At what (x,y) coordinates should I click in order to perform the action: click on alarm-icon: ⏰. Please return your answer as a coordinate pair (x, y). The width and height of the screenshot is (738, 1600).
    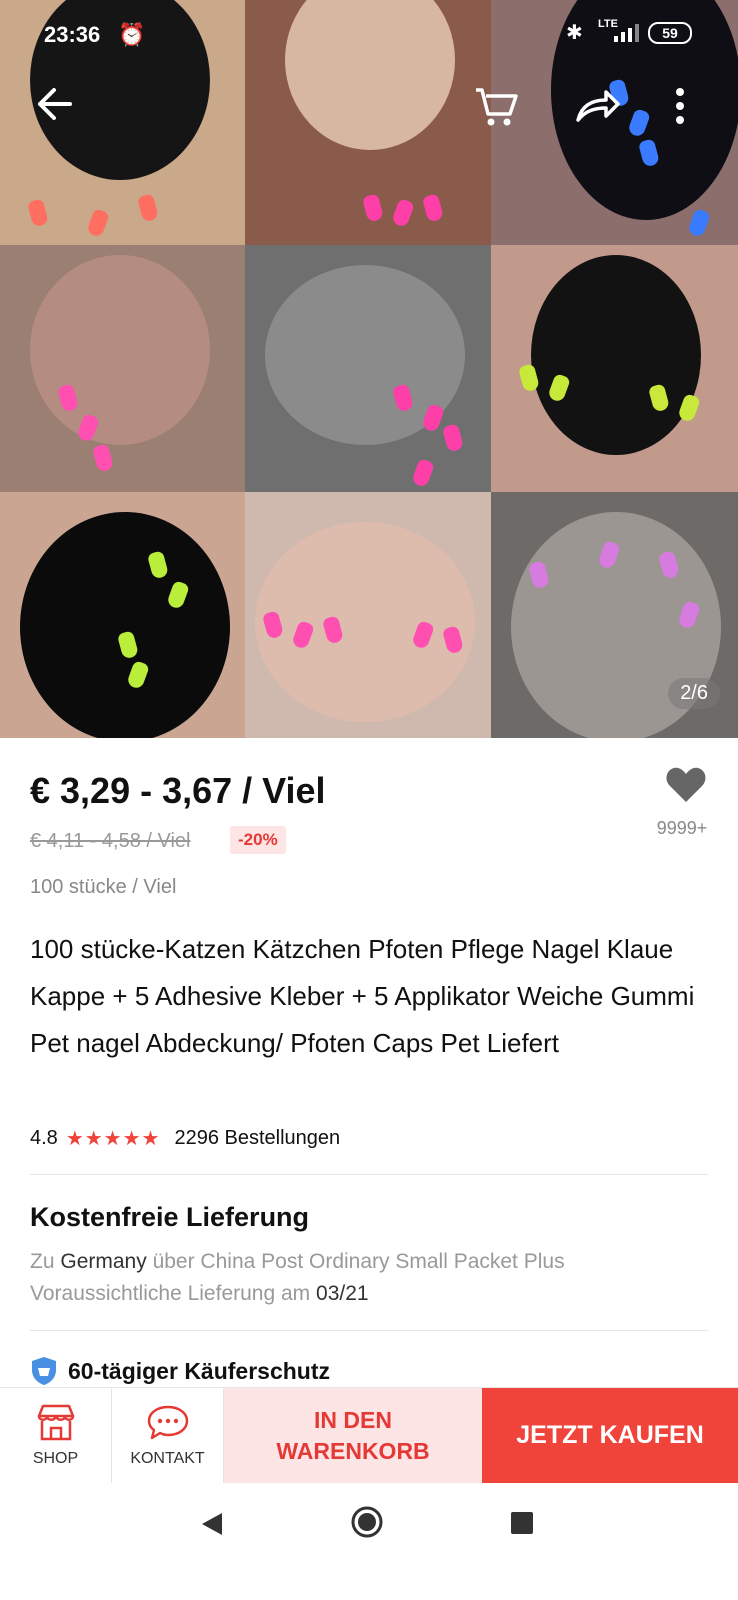
    Looking at the image, I should click on (132, 34).